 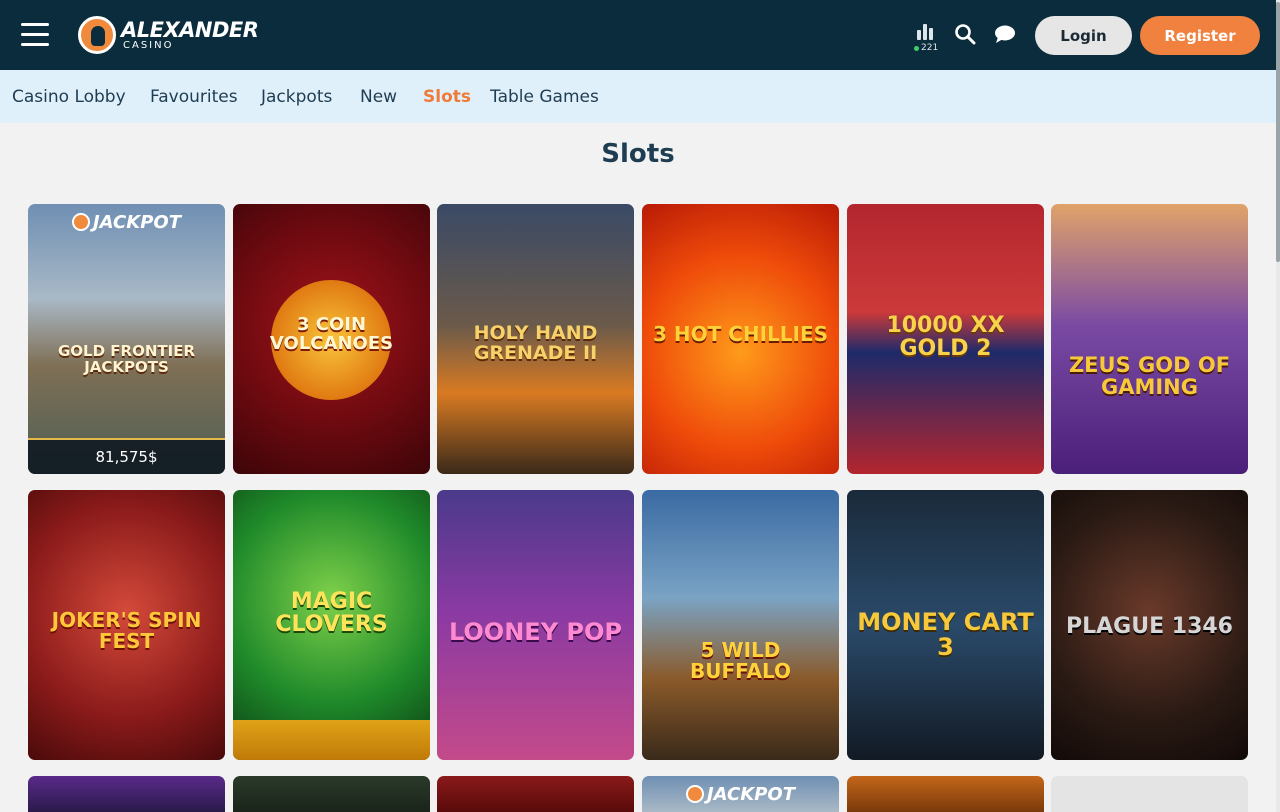 I want to click on game-tile-money-cart-3: MONEY CART 3, so click(x=945, y=625).